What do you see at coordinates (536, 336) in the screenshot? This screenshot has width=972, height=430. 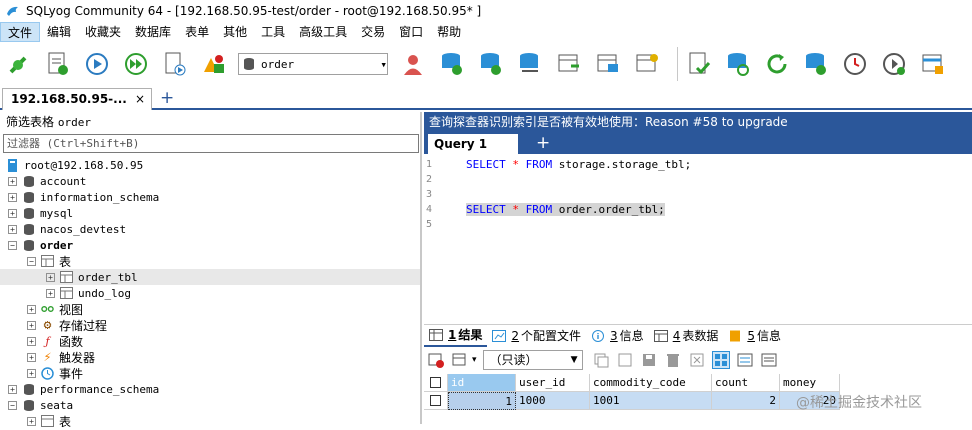 I see `tab-profiles: 2 个配置文件` at bounding box center [536, 336].